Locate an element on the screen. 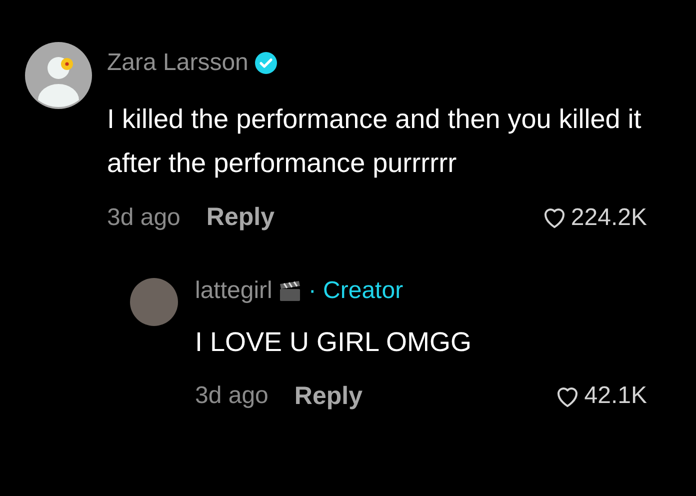 Image resolution: width=696 pixels, height=496 pixels. author-name: lattegirl is located at coordinates (233, 290).